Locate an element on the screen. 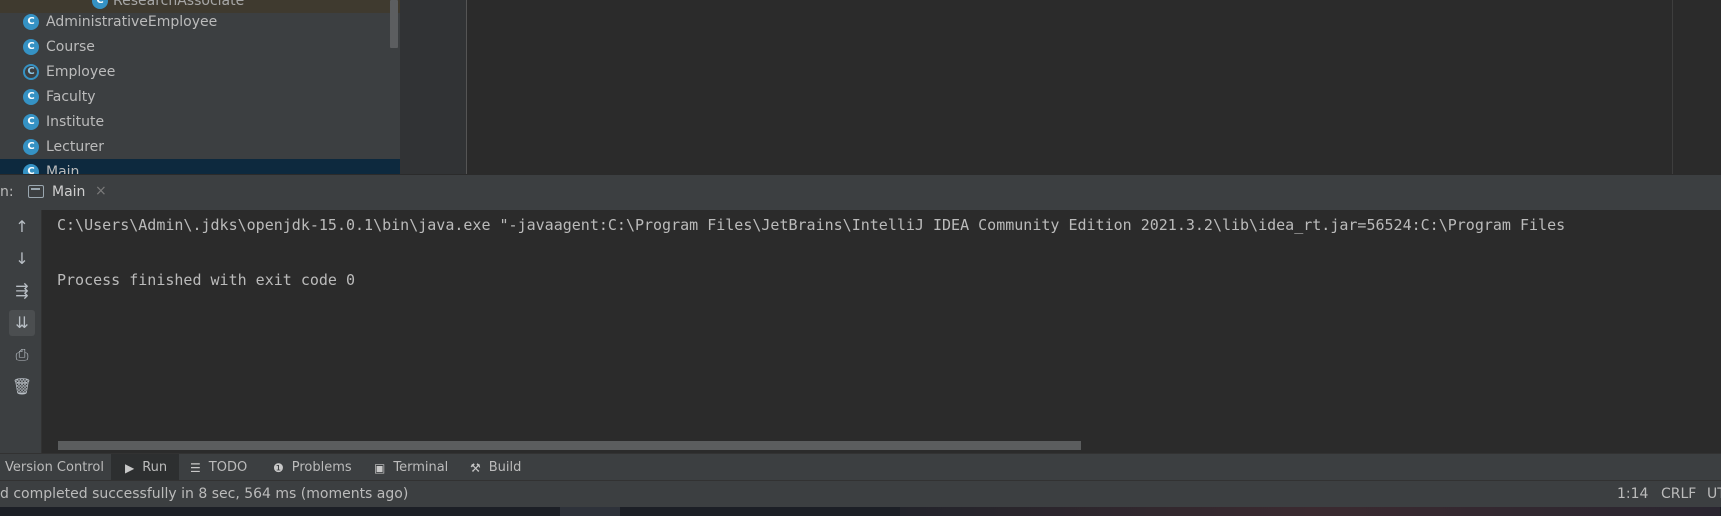  tree-item-label: Lecturer is located at coordinates (75, 146).